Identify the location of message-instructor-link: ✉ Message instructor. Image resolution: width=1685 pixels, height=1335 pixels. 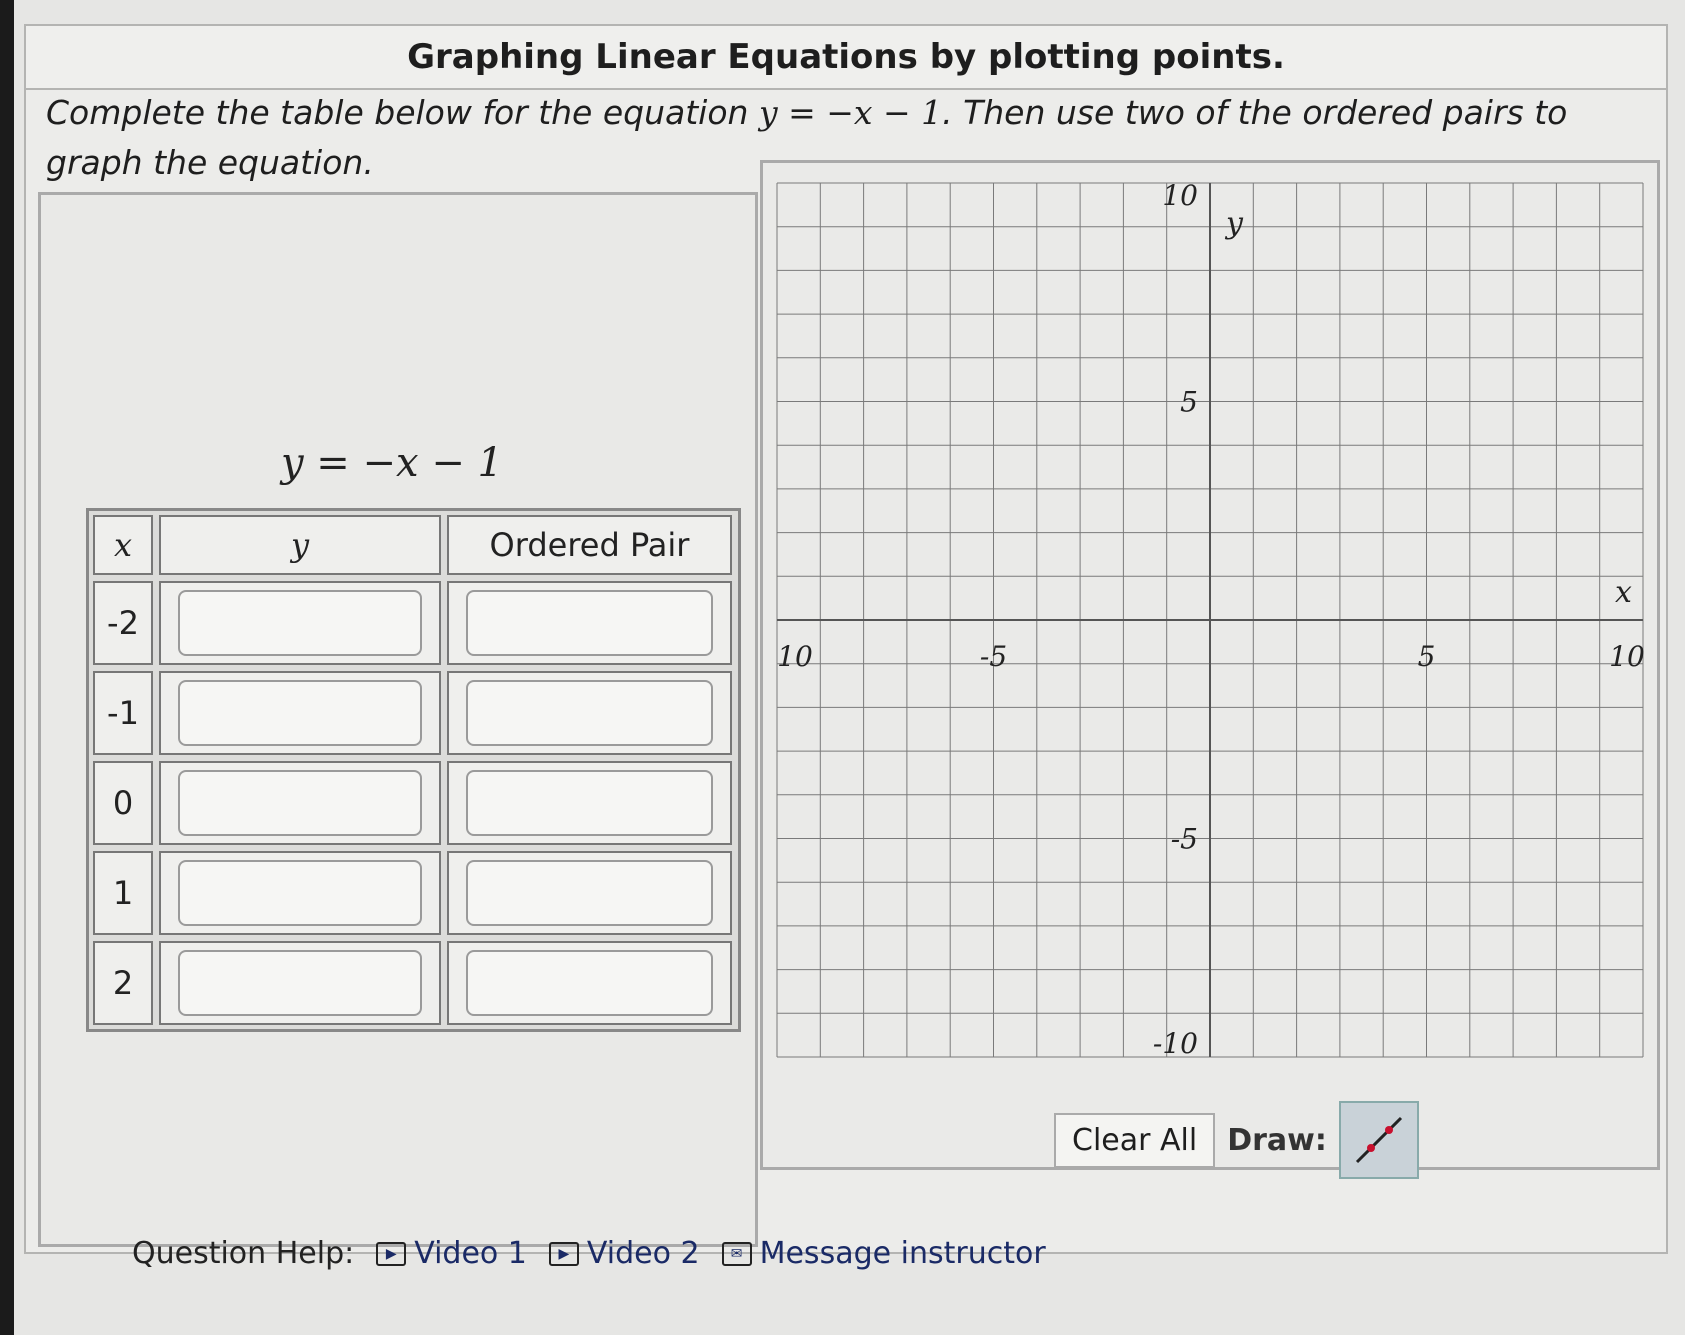
(883, 1253).